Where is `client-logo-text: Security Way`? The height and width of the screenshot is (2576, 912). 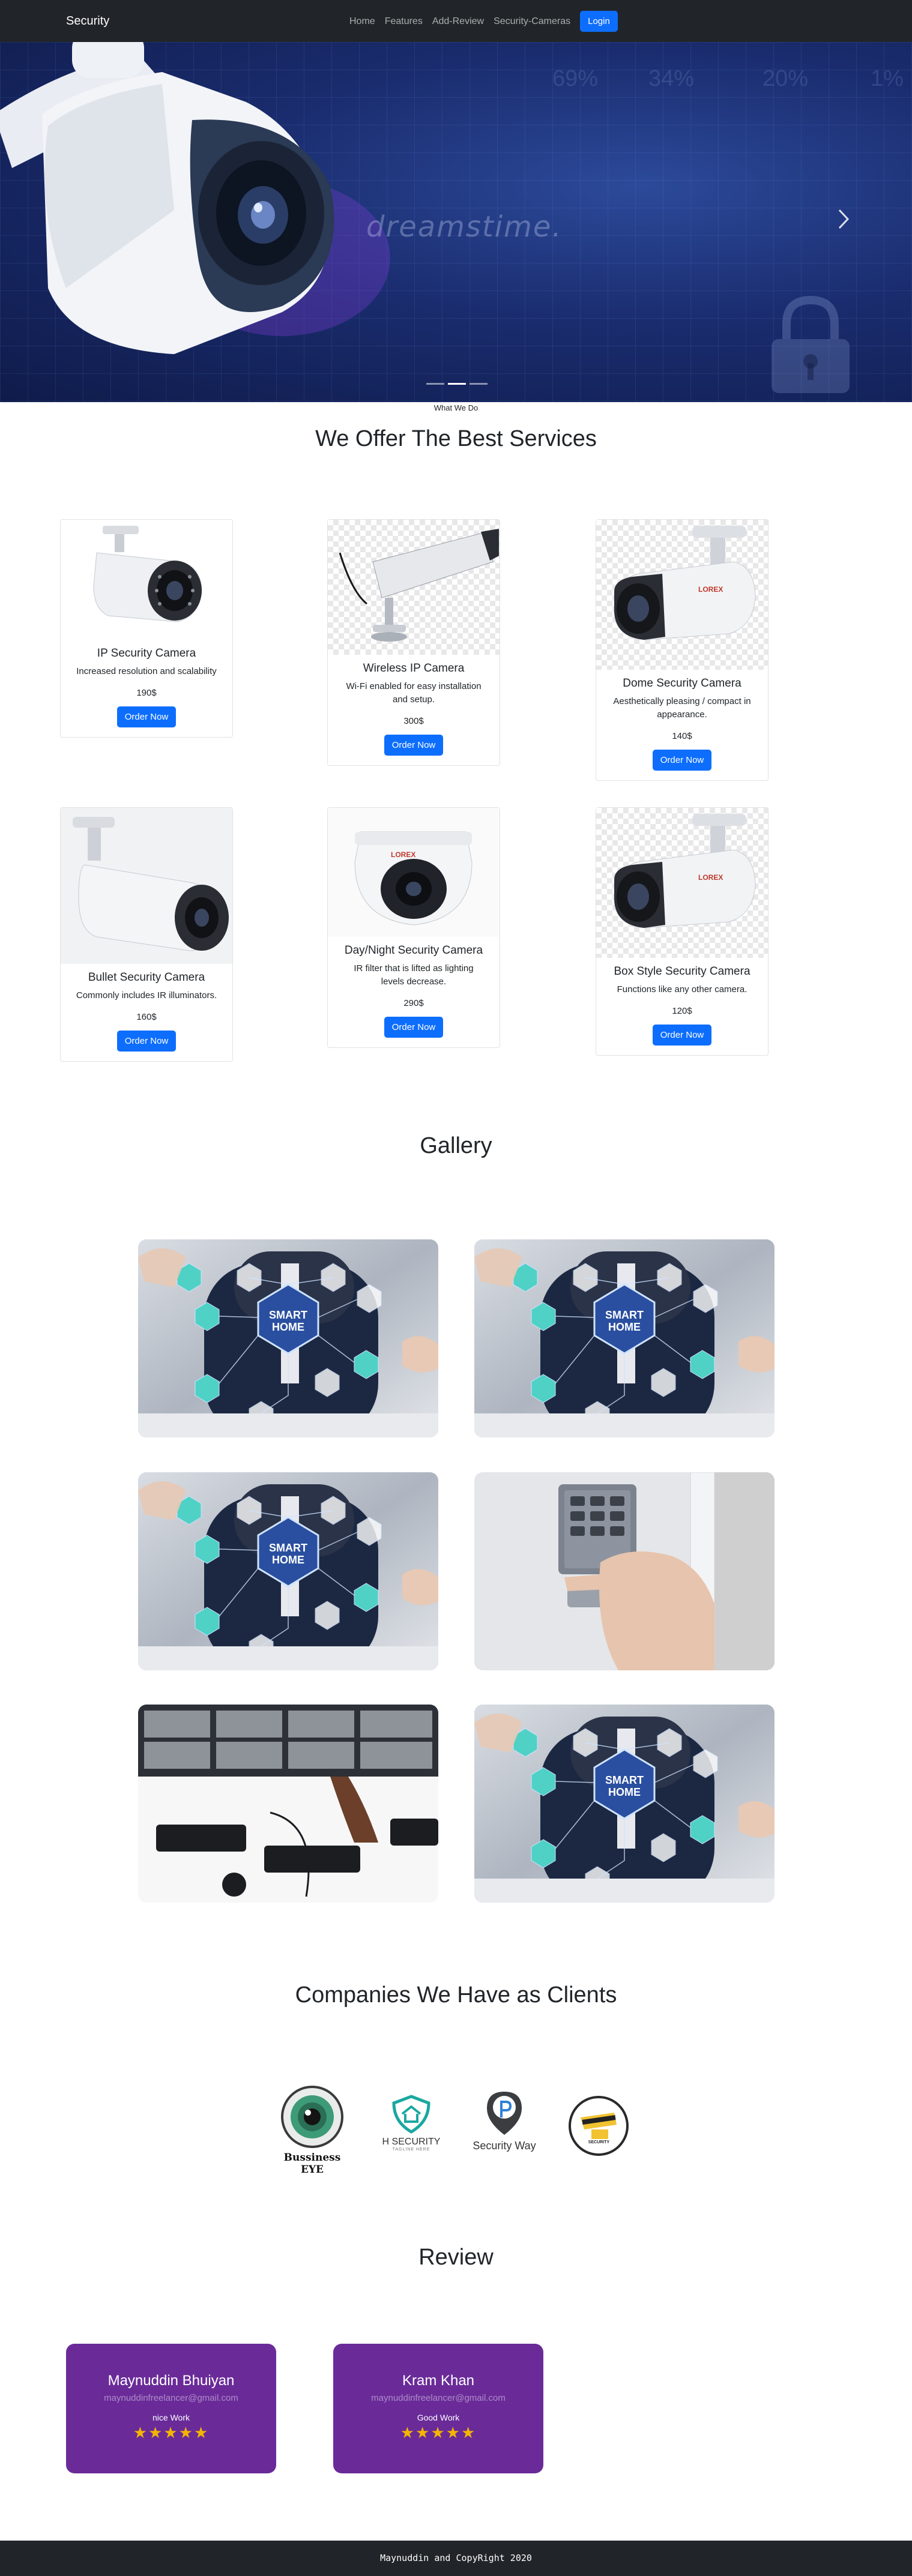 client-logo-text: Security Way is located at coordinates (504, 2146).